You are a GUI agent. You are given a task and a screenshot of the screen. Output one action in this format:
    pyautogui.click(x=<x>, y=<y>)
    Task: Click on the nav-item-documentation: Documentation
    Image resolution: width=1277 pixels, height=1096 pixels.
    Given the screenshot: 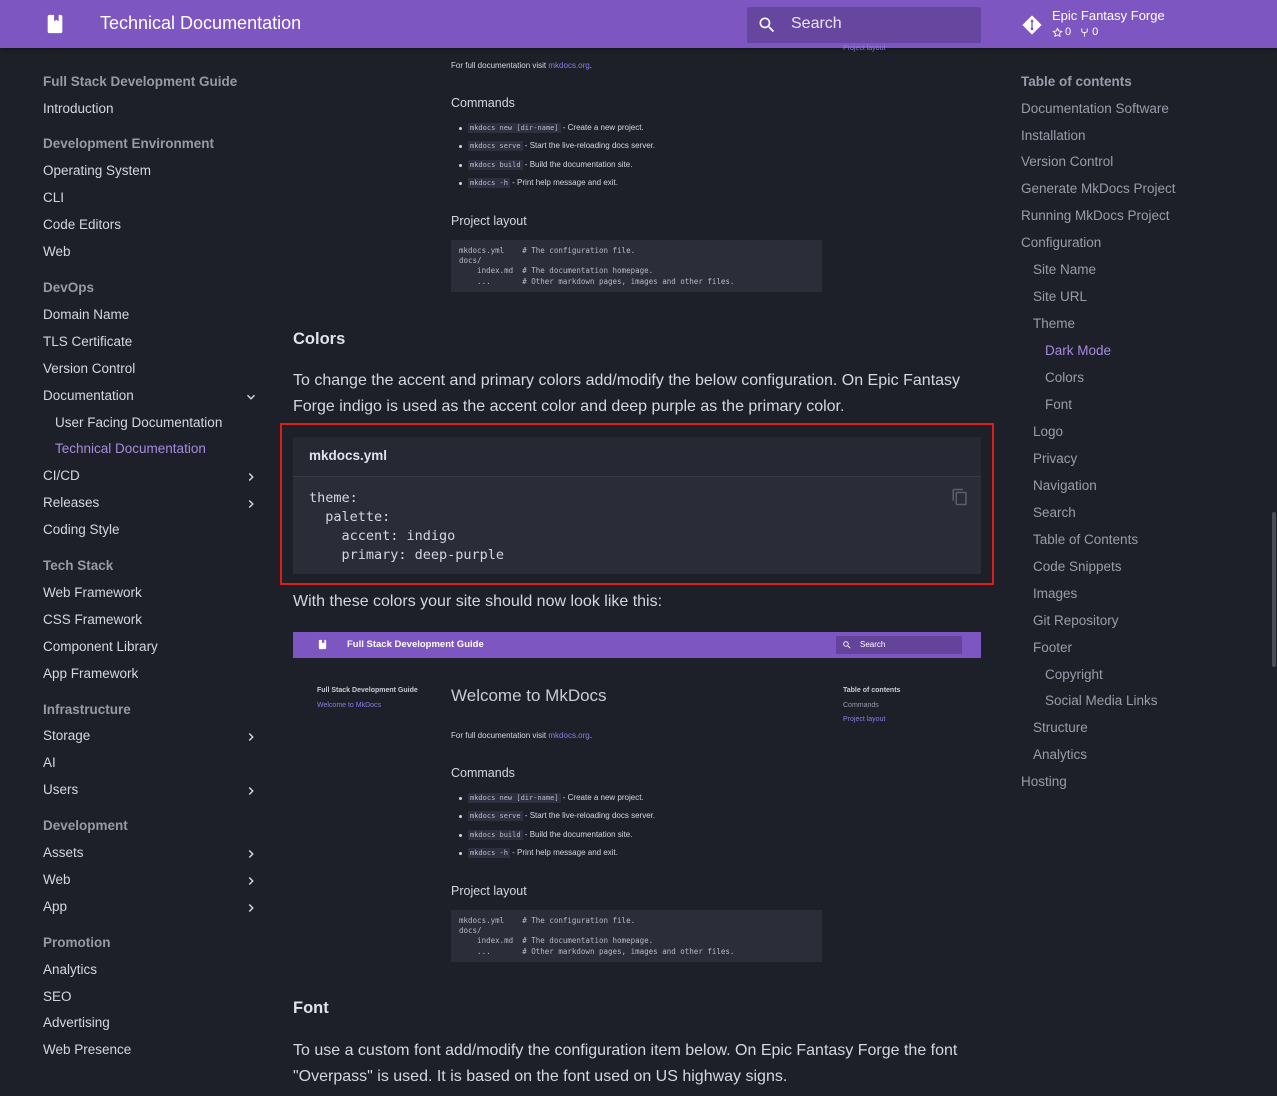 What is the action you would take?
    pyautogui.click(x=150, y=395)
    